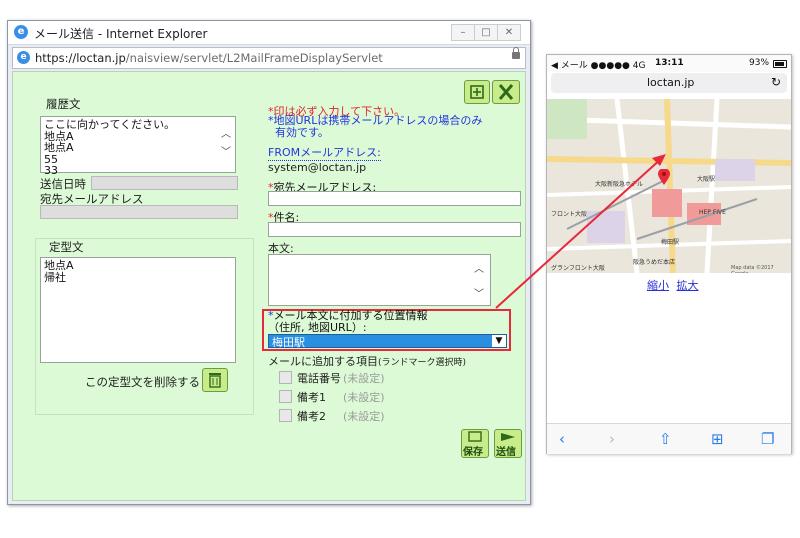  I want to click on add-frame-button, so click(477, 92).